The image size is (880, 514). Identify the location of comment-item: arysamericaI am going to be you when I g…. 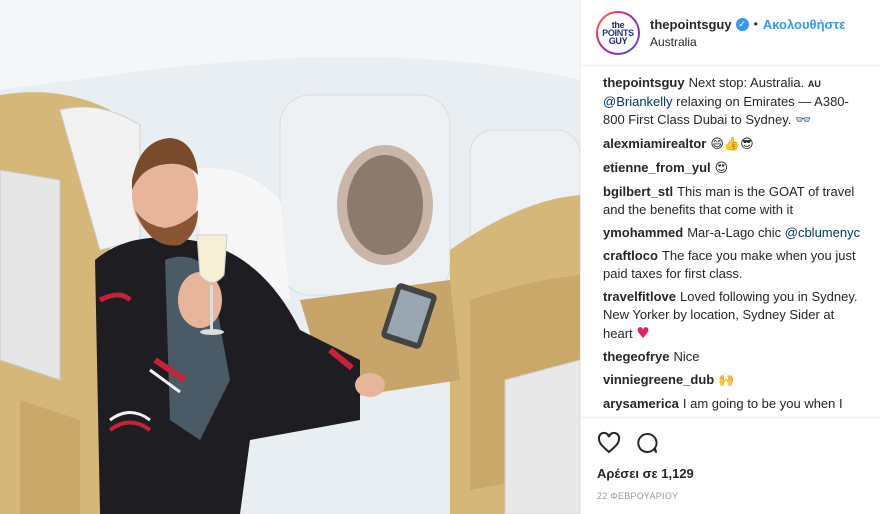
(734, 406).